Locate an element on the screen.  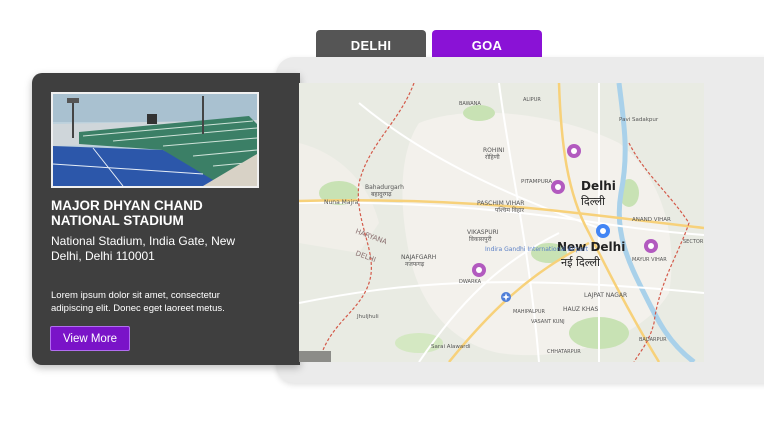
tab-goa: GOA is located at coordinates (487, 45).